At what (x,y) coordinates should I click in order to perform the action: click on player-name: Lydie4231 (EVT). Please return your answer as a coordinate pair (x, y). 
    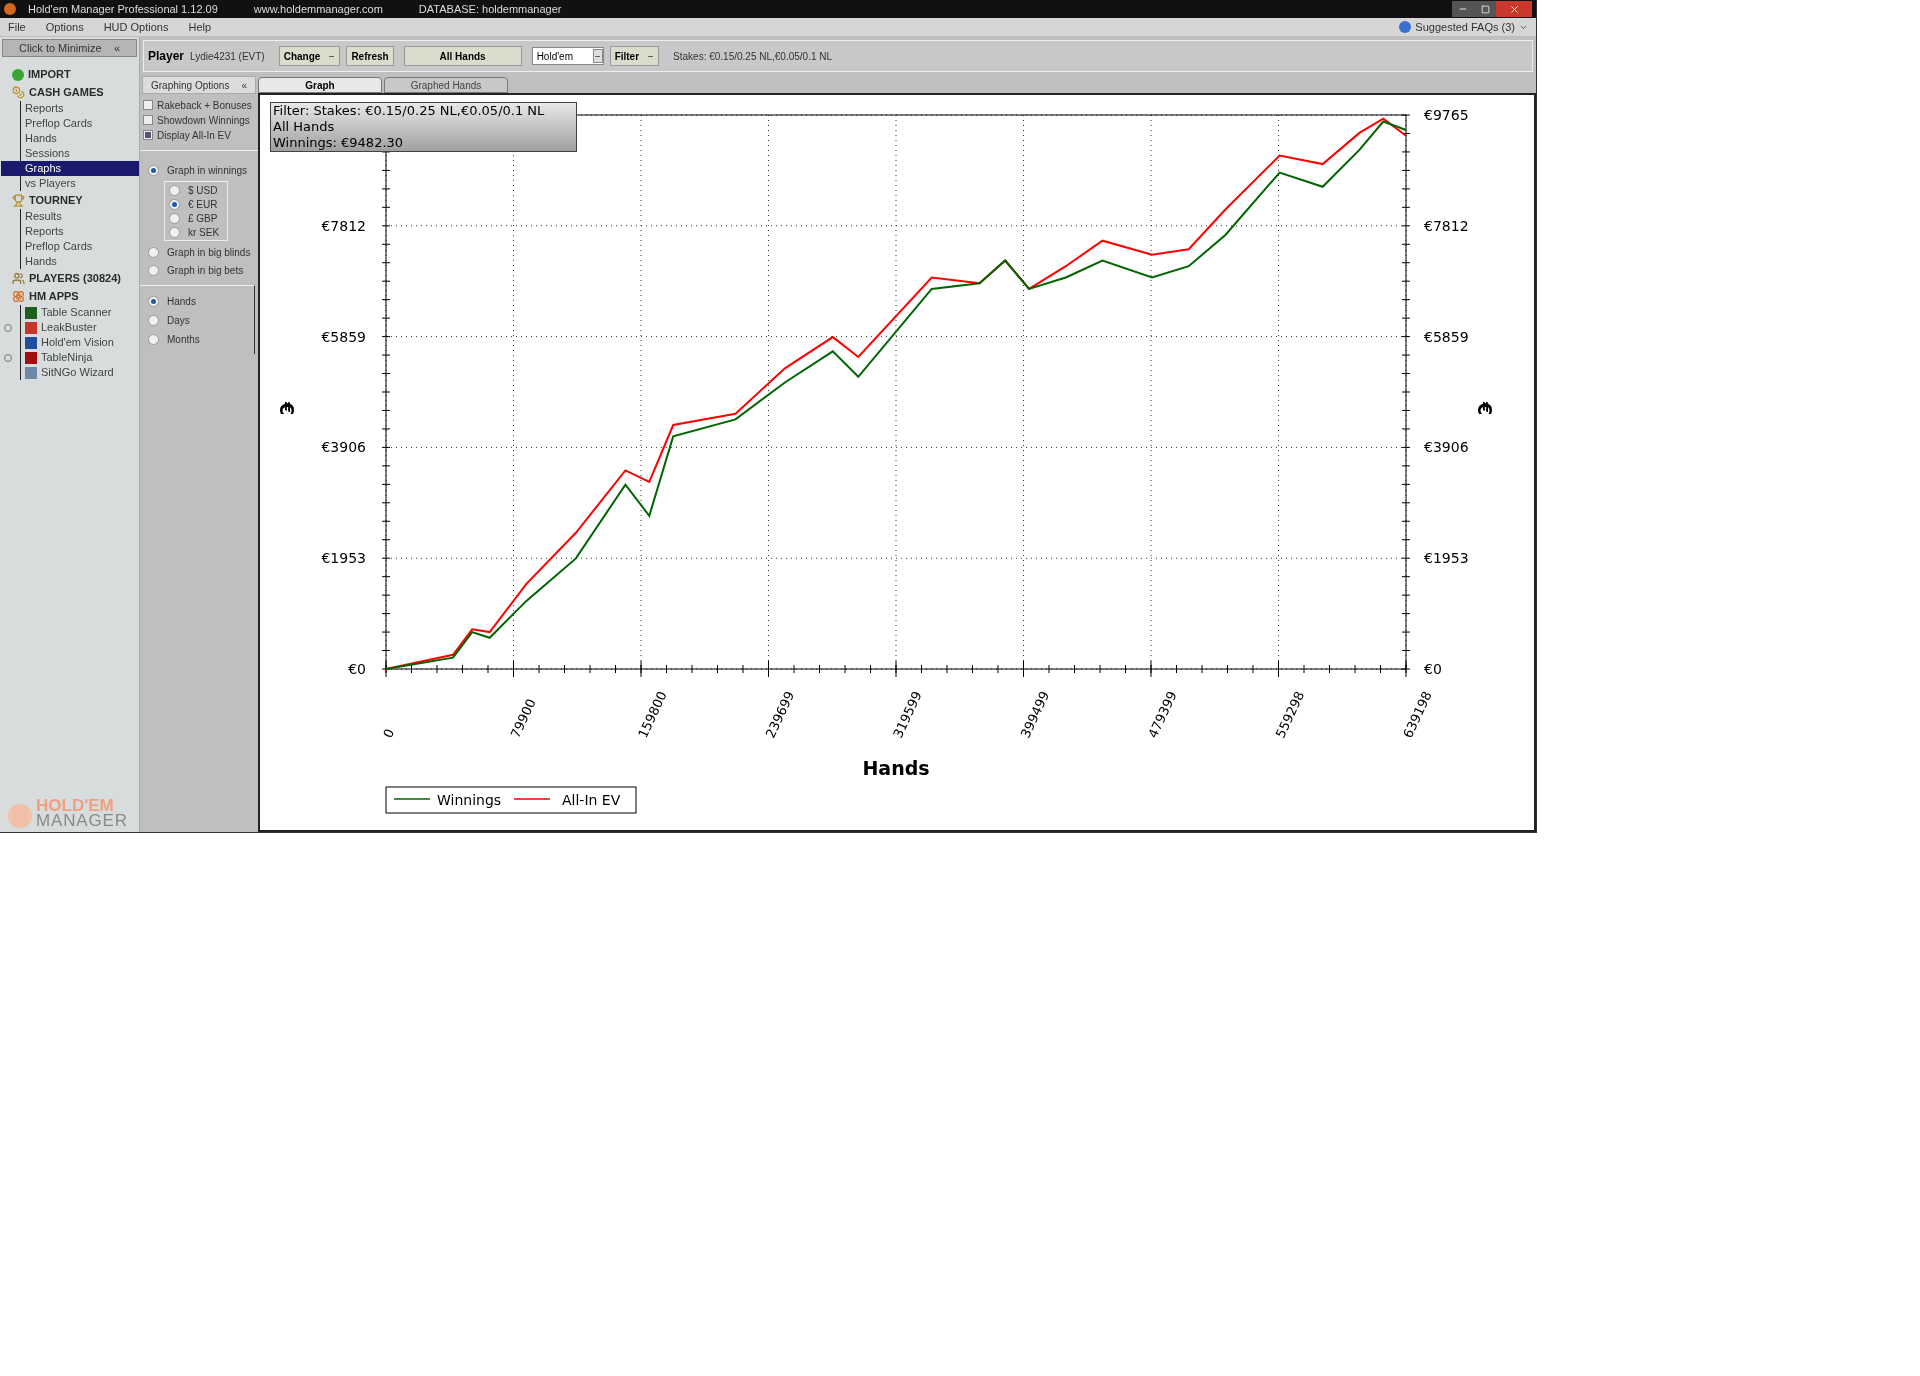
    Looking at the image, I should click on (227, 56).